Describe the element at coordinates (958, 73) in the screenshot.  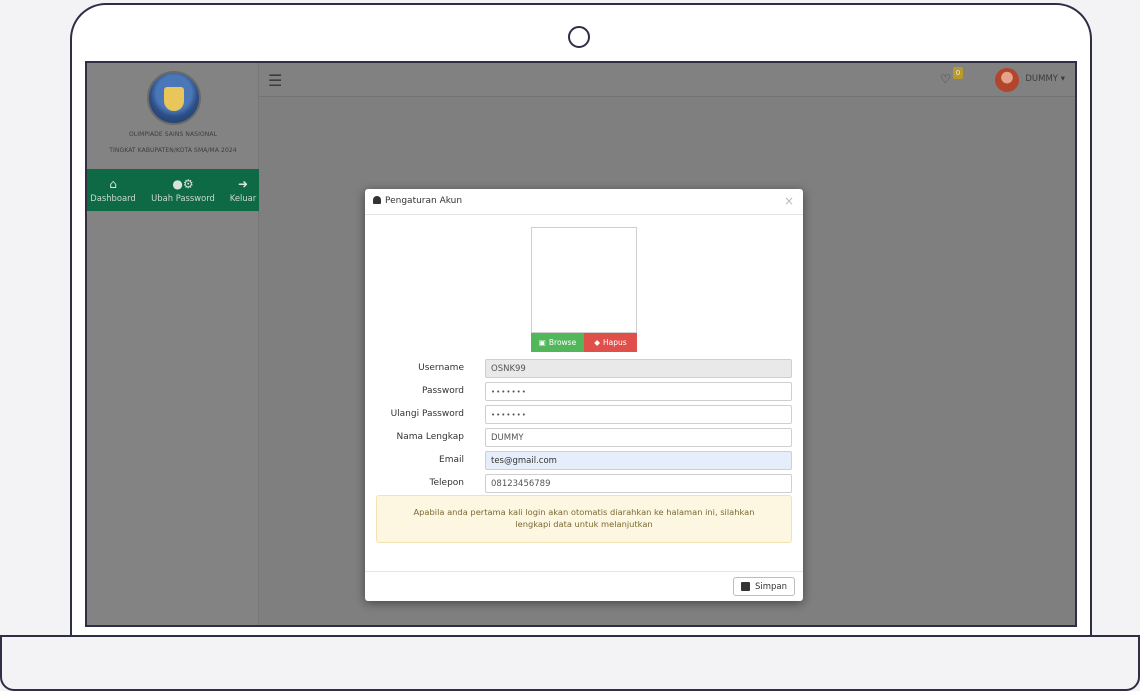
I see `notification-badge: 0` at that location.